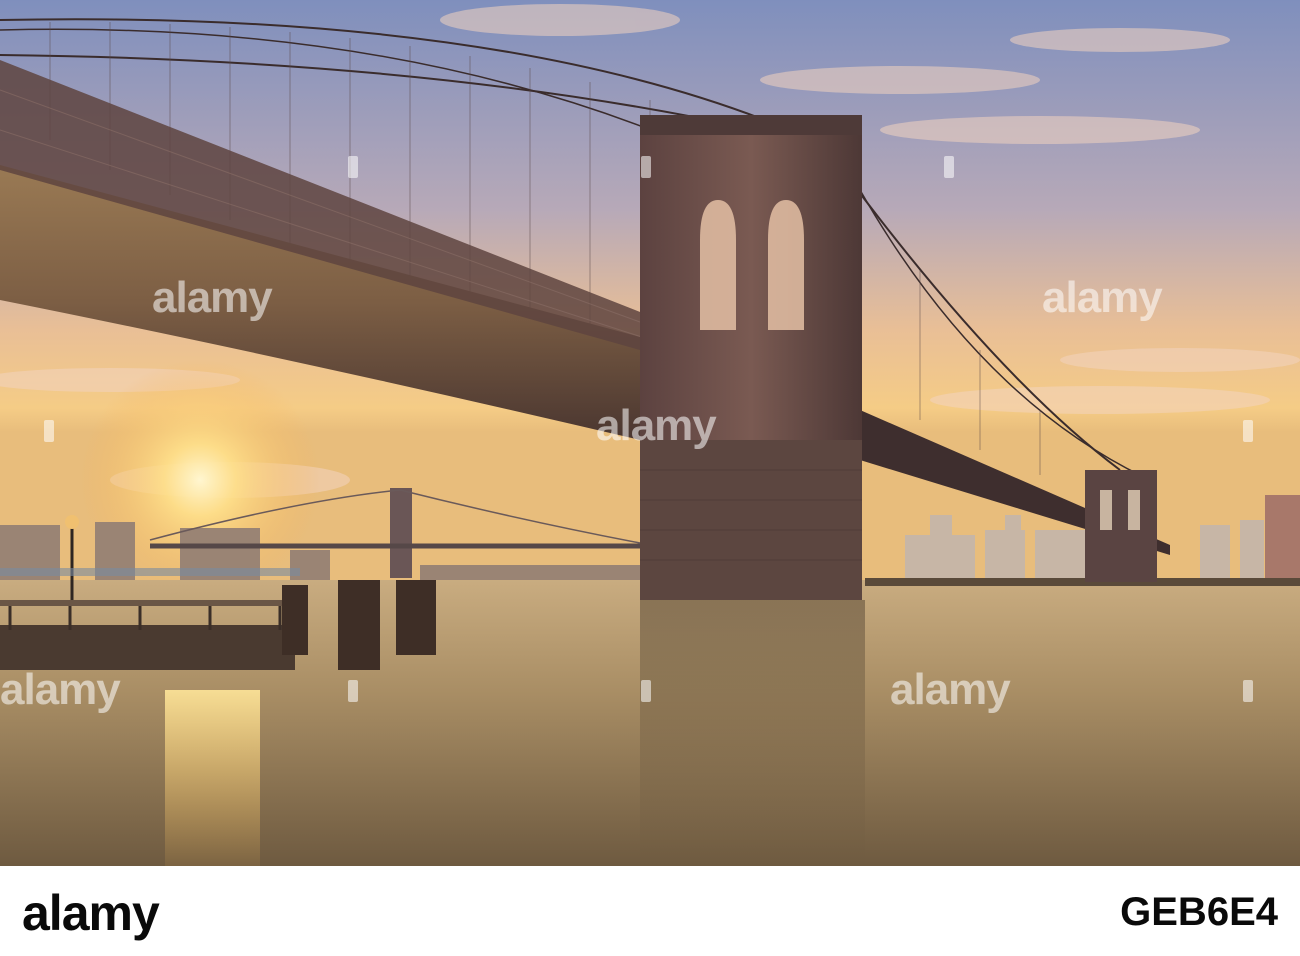 Image resolution: width=1300 pixels, height=956 pixels. I want to click on sun-reflection, so click(212, 778).